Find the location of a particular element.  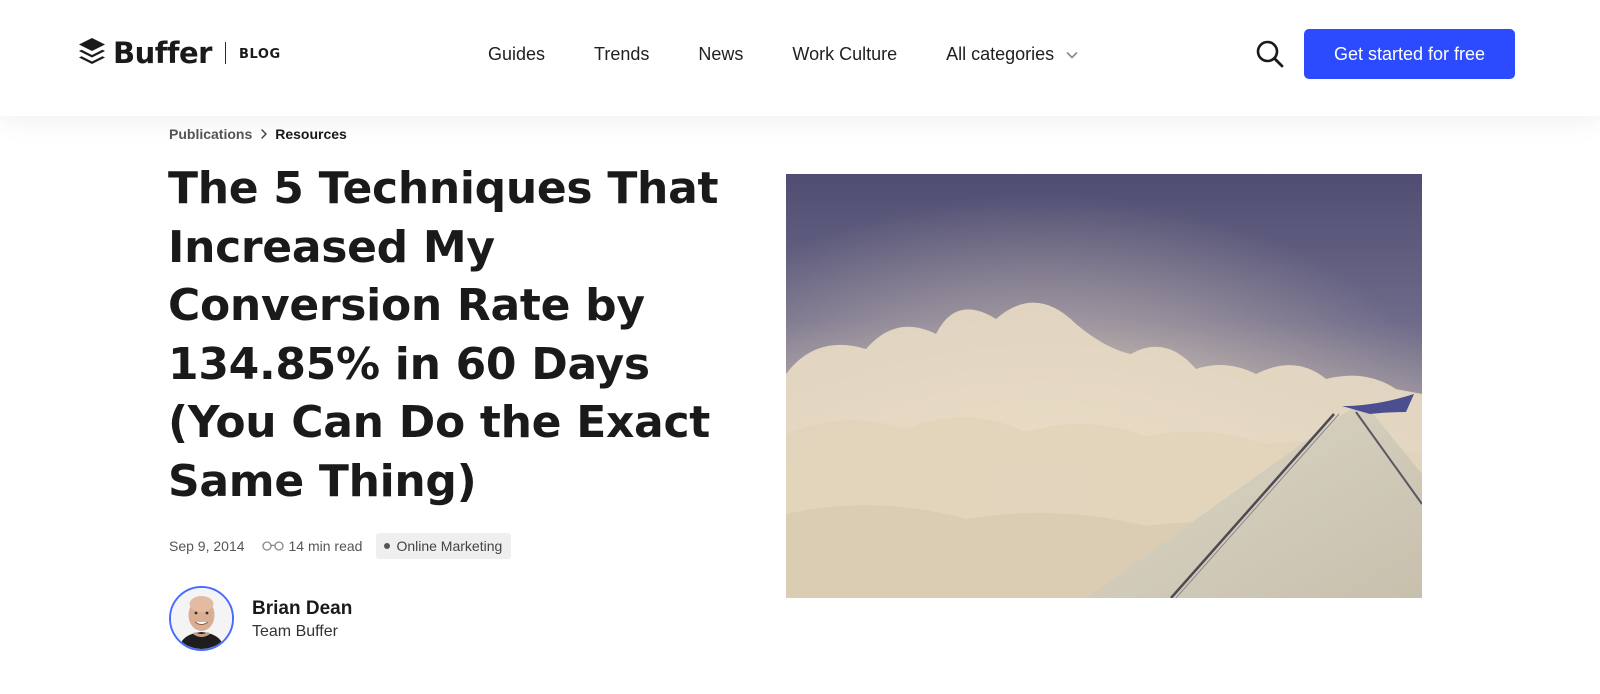

author-photo is located at coordinates (201, 618).